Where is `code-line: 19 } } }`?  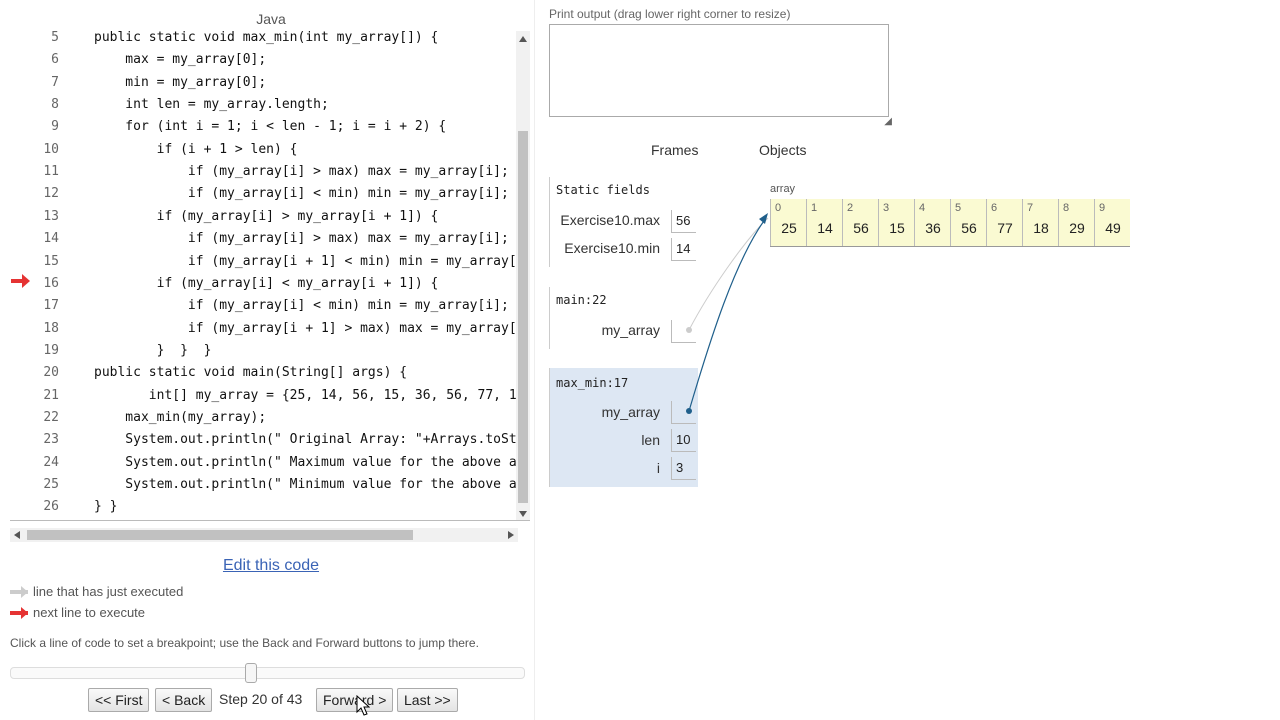
code-line: 19 } } } is located at coordinates (264, 351).